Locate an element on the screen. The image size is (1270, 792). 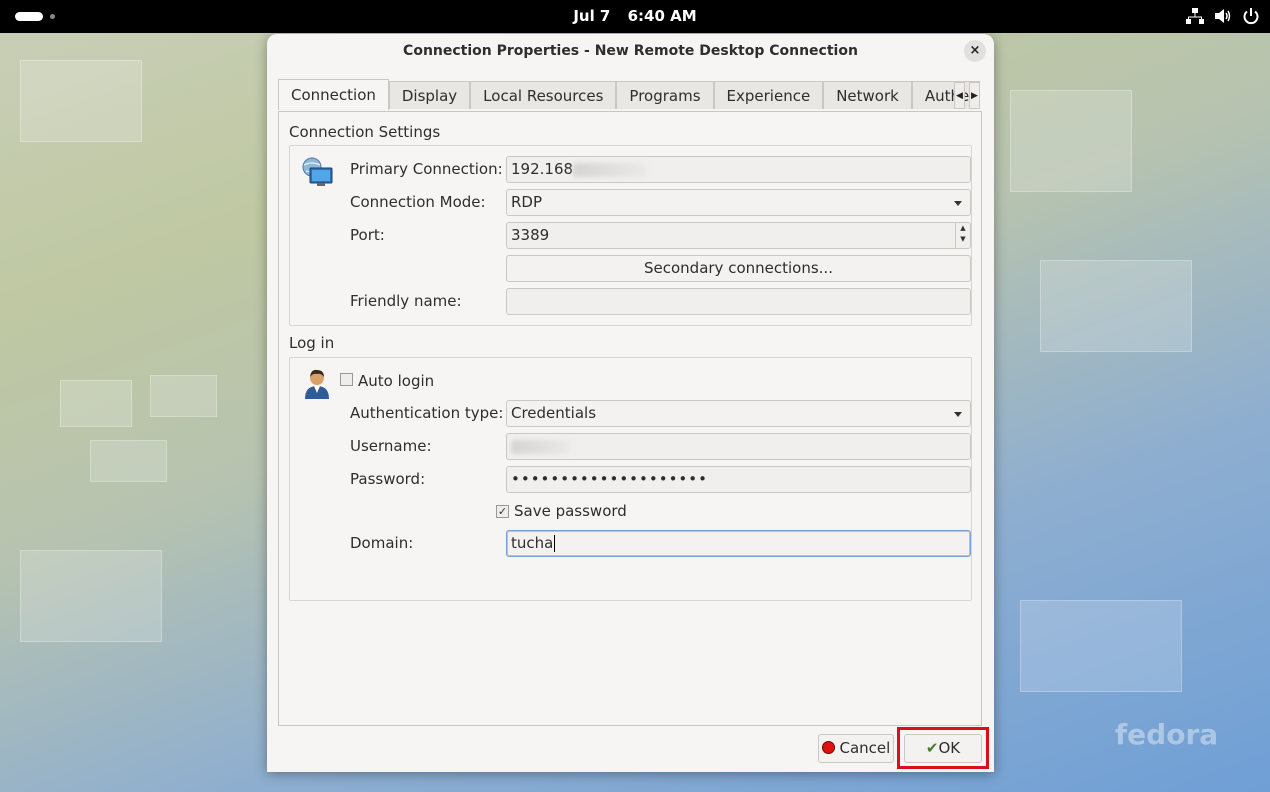
redacted-username is located at coordinates (541, 446).